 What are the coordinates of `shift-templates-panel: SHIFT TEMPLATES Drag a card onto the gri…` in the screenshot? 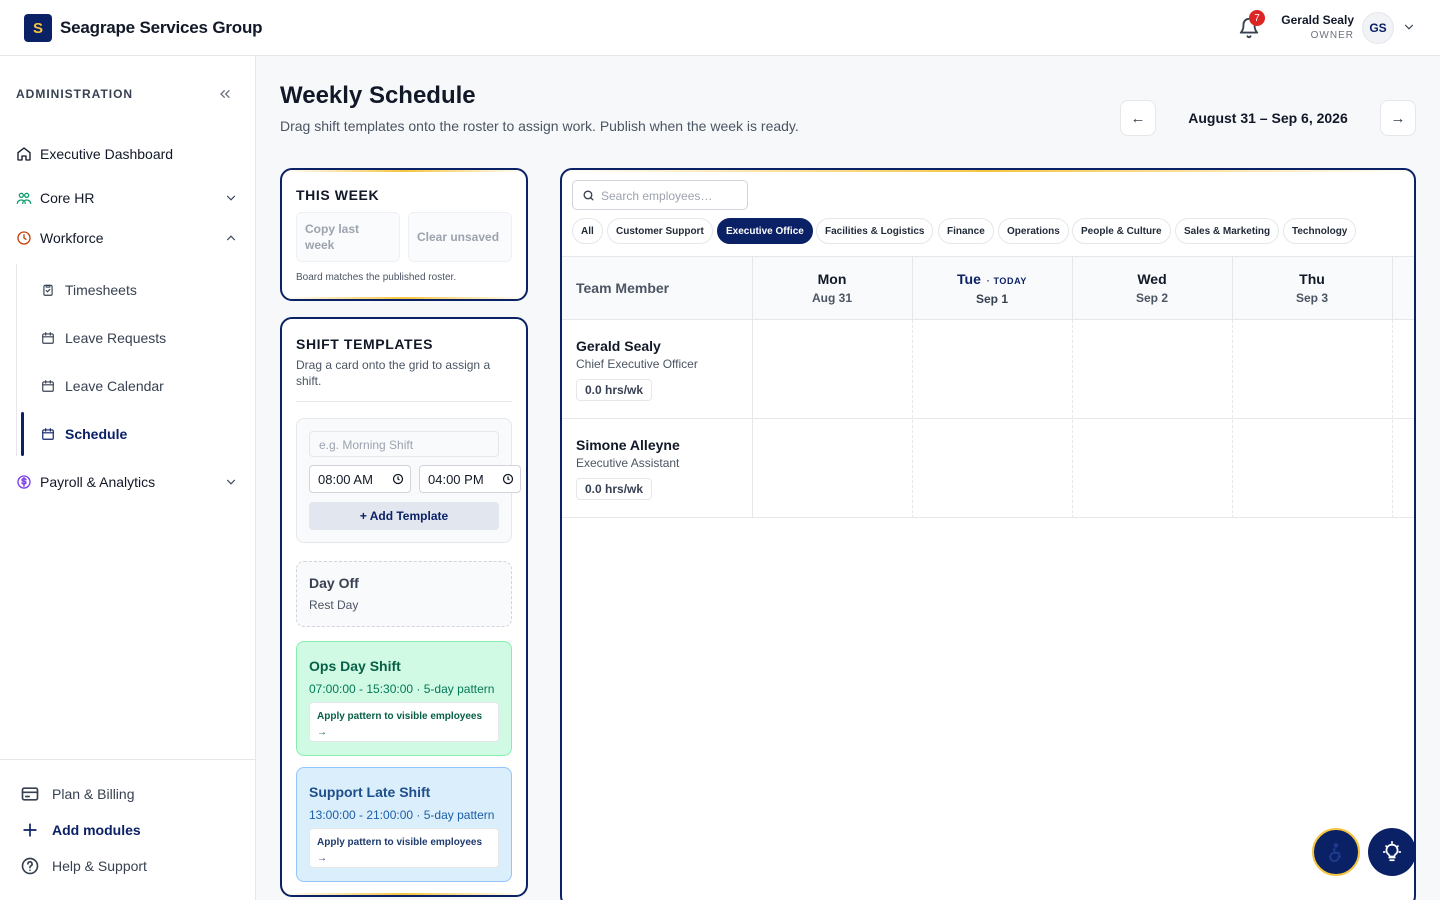 It's located at (404, 607).